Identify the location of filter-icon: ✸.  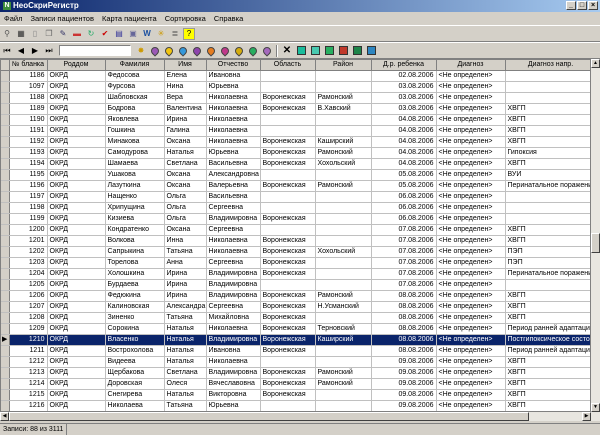
(141, 51).